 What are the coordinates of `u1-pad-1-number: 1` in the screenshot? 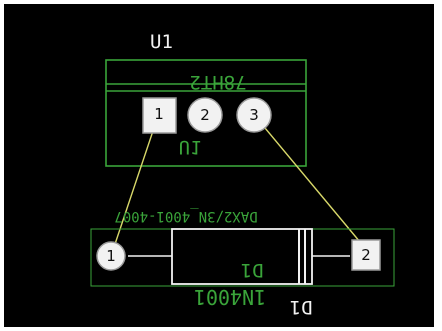 It's located at (159, 114).